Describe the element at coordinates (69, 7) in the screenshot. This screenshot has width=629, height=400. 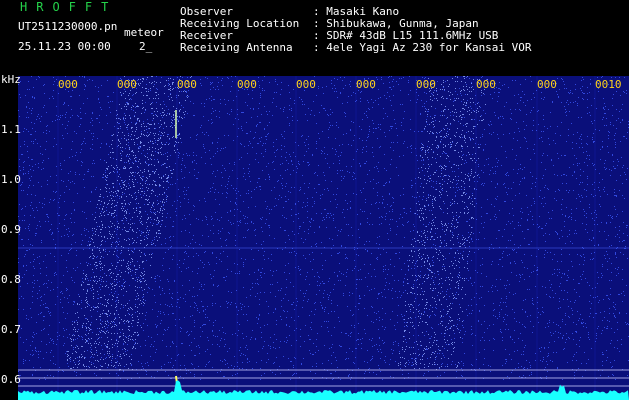
I see `app-brand: HROFFT` at that location.